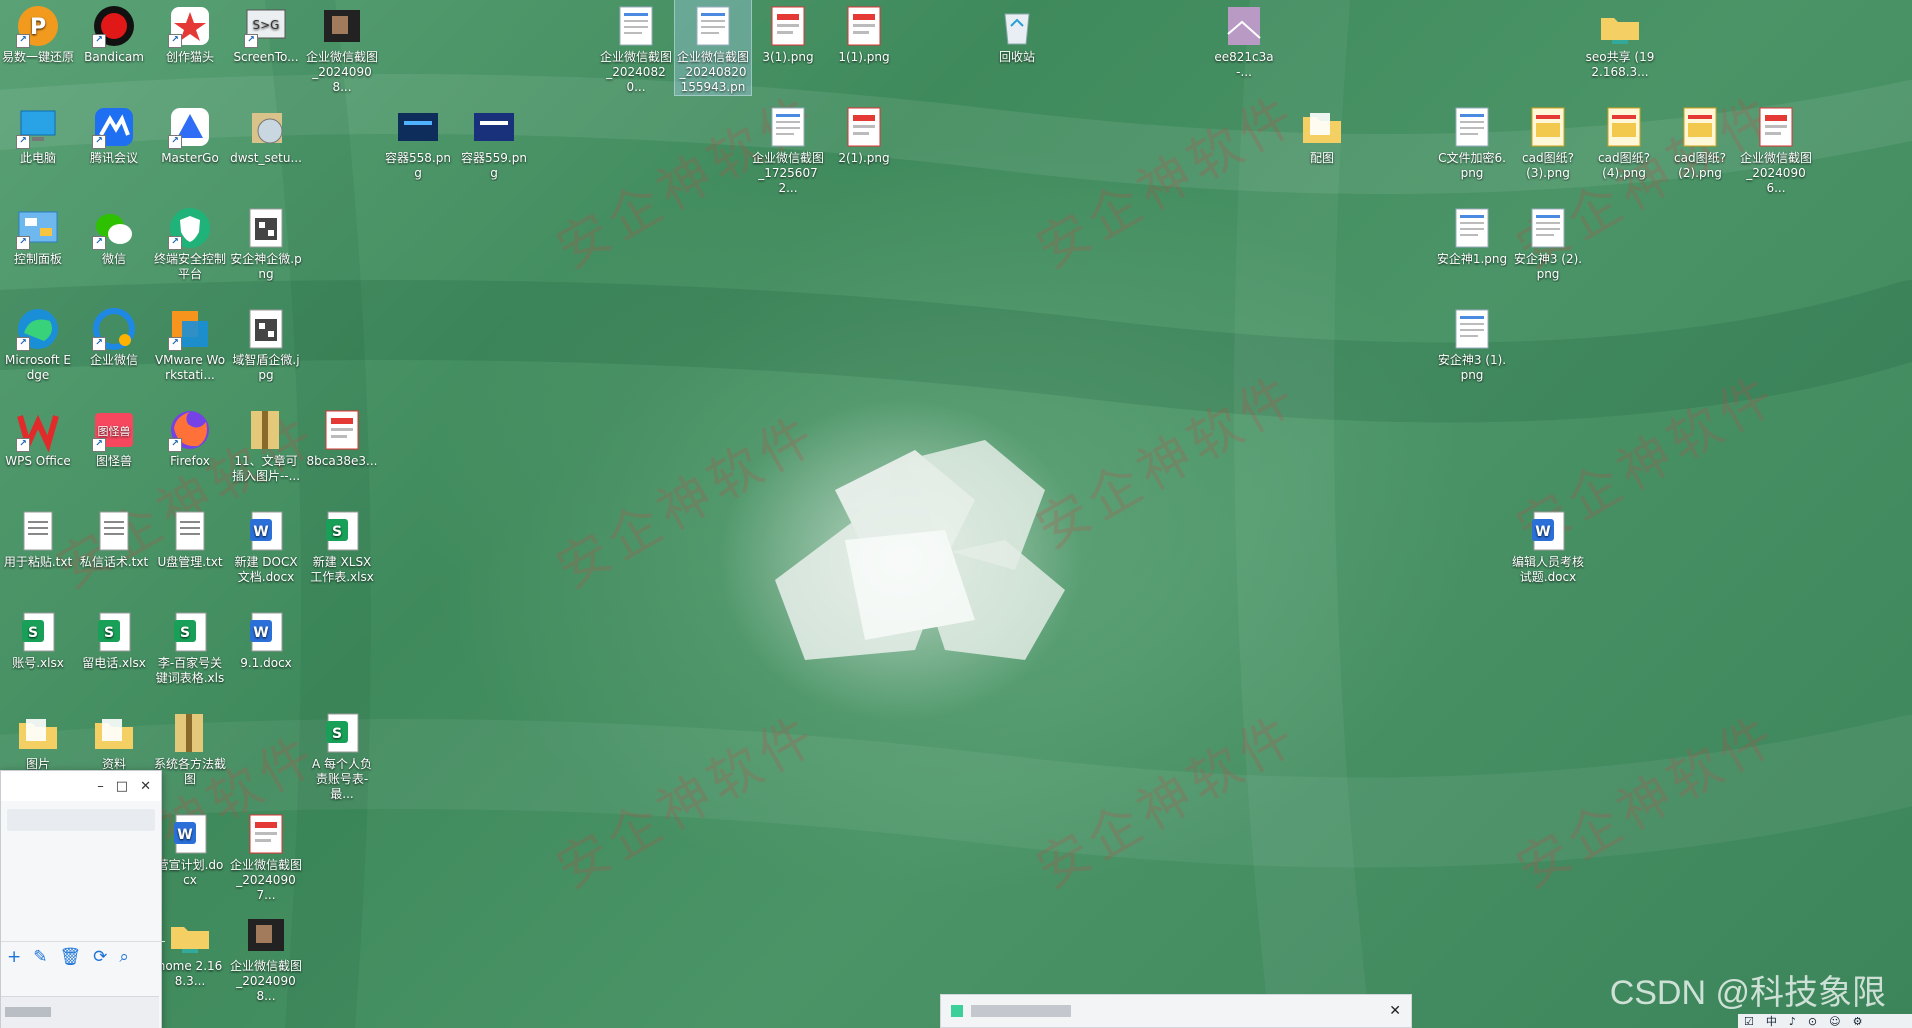 The height and width of the screenshot is (1028, 1912). I want to click on desktop-icon: 用于粘贴.txt, so click(38, 537).